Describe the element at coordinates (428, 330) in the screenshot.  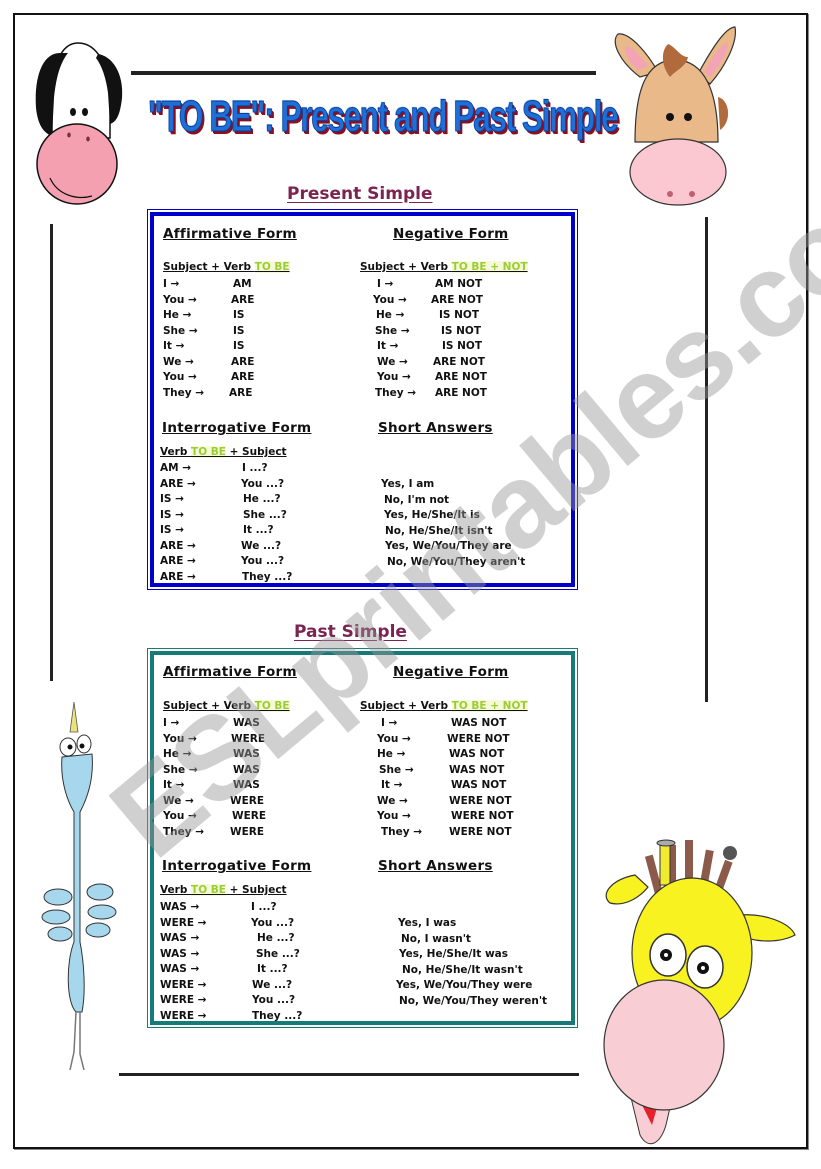
I see `table-row: She → IS NOT` at that location.